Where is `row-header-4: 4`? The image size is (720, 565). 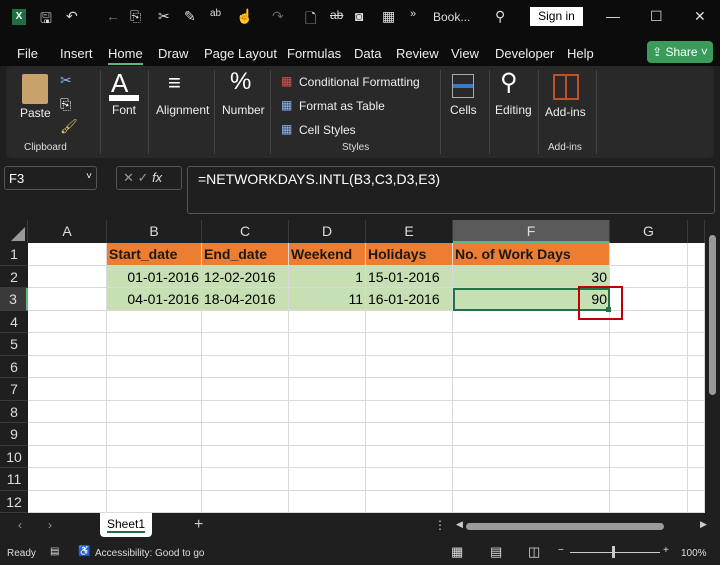 row-header-4: 4 is located at coordinates (14, 321).